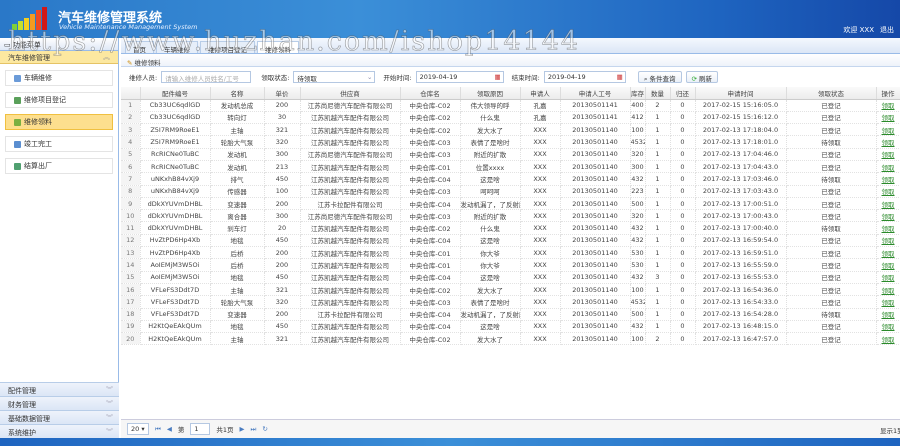 Image resolution: width=900 pixels, height=446 pixels. What do you see at coordinates (888, 93) in the screenshot?
I see `column-header: 操作` at bounding box center [888, 93].